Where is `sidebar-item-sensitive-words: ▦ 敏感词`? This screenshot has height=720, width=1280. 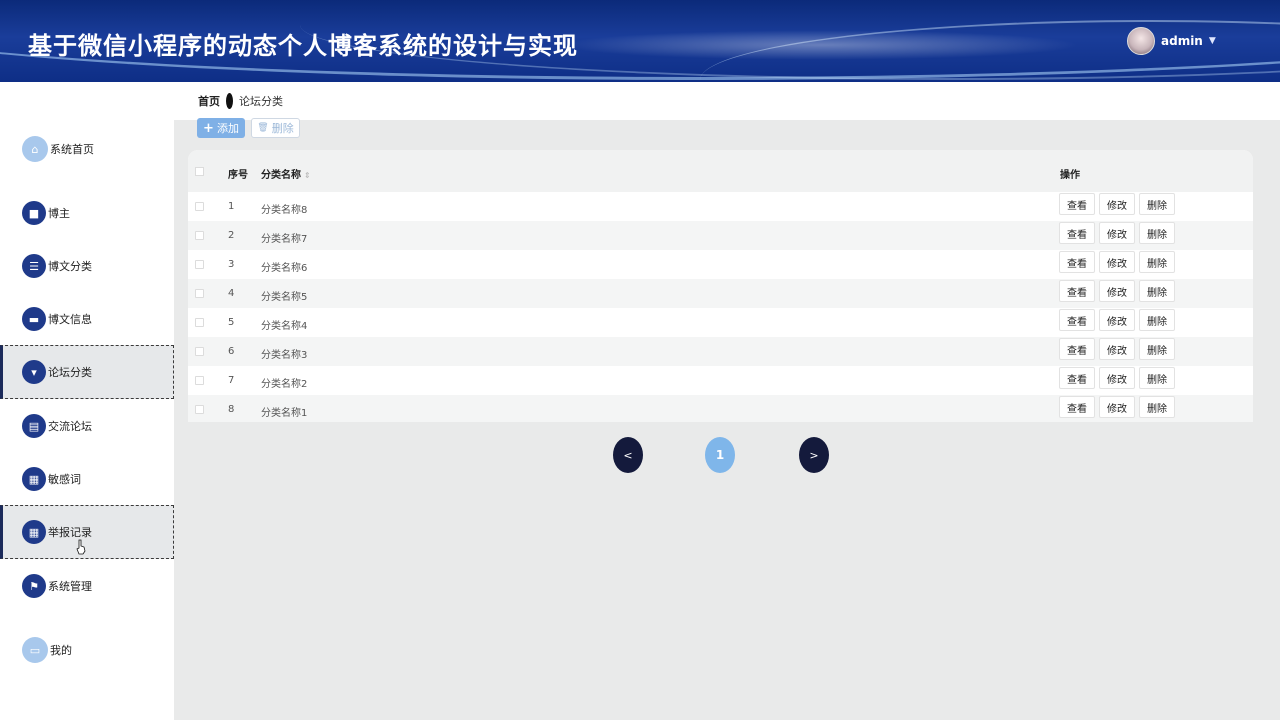
sidebar-item-sensitive-words: ▦ 敏感词 is located at coordinates (87, 479).